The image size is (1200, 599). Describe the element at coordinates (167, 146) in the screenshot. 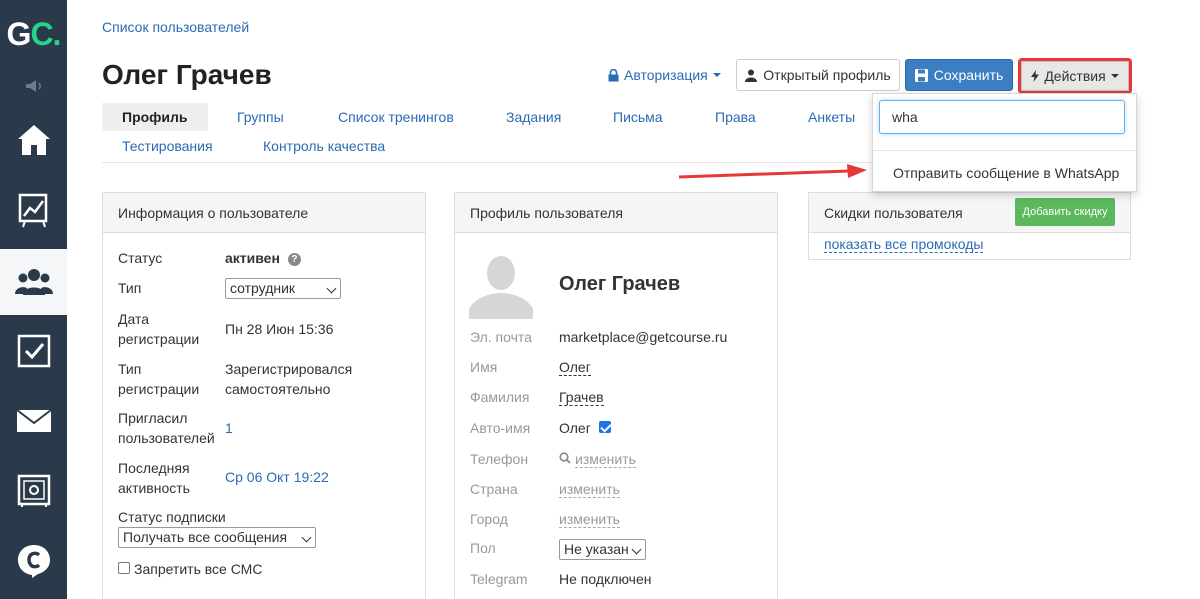

I see `tab-testing: Тестирования` at that location.